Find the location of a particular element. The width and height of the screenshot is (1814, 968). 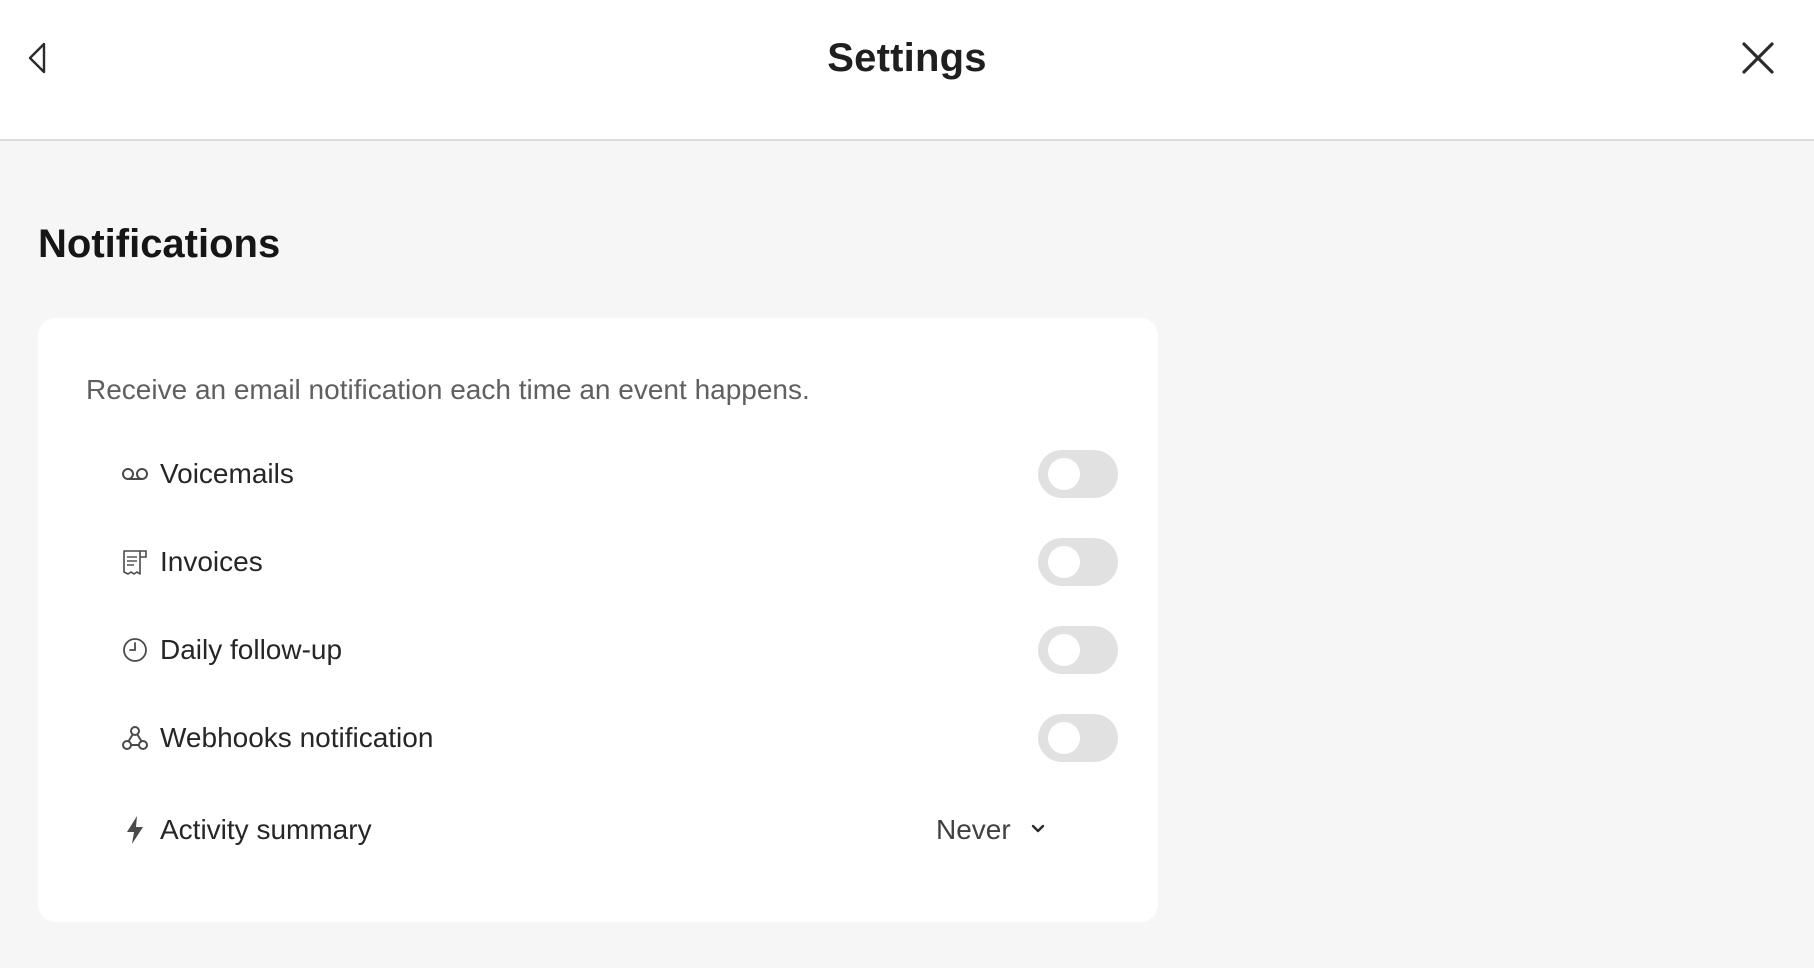

webhooks-label: Webhooks notification is located at coordinates (297, 737).